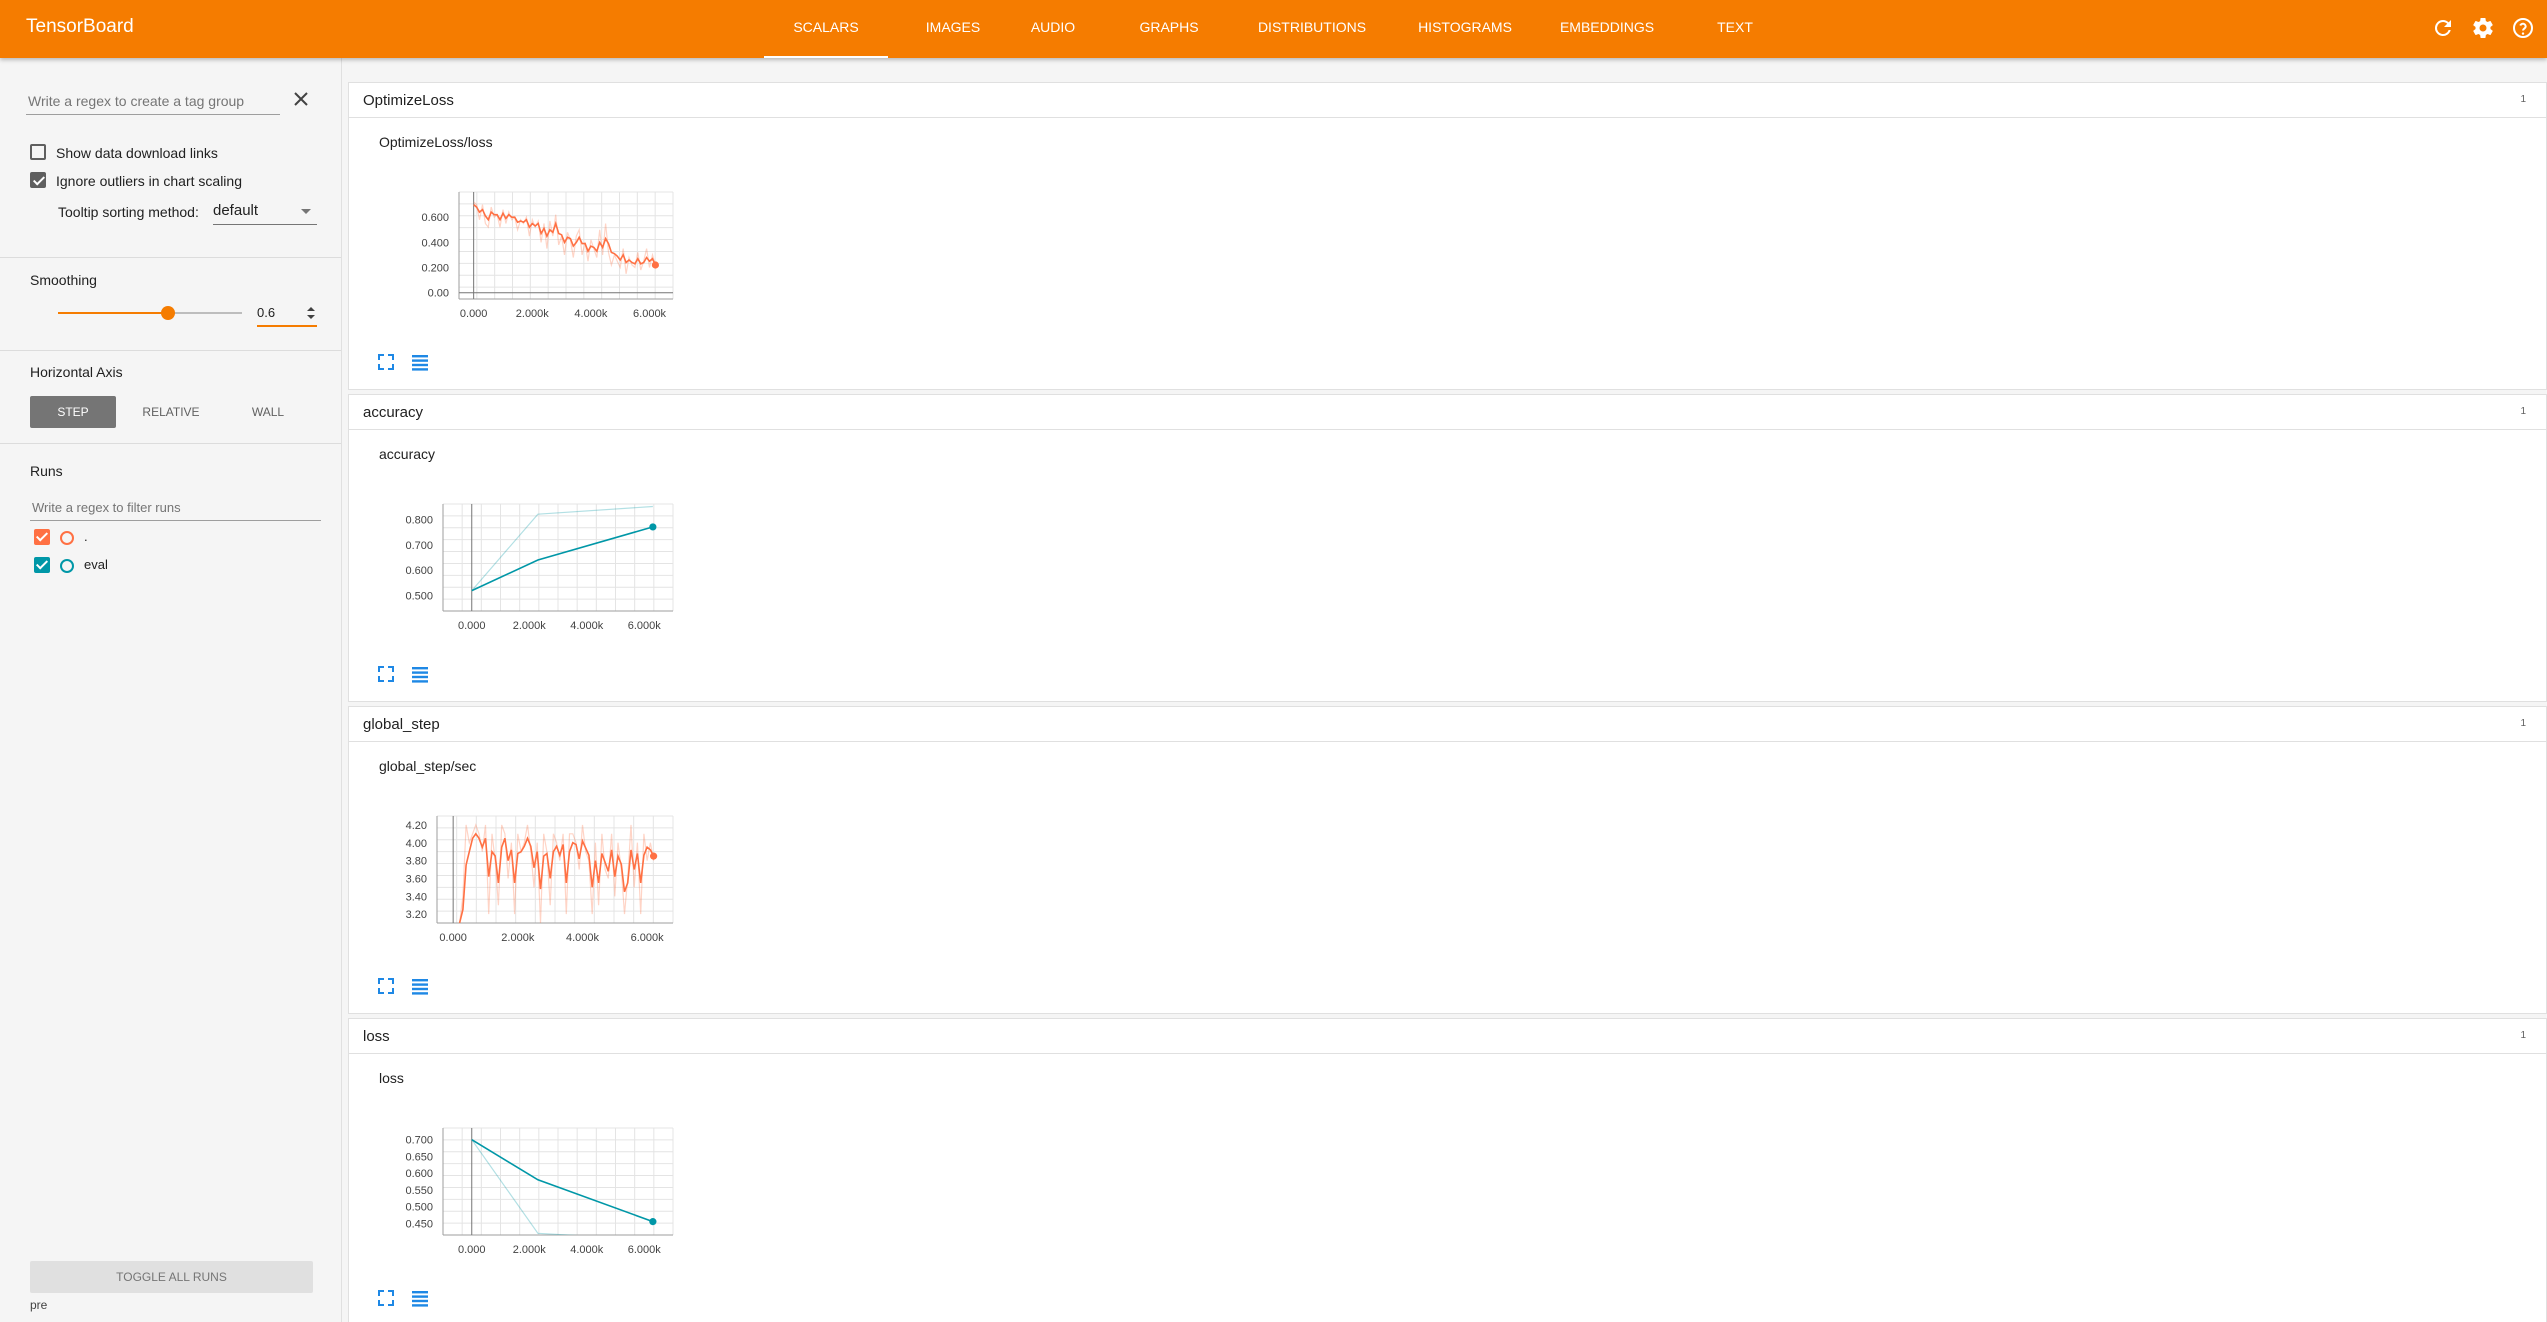 This screenshot has height=1322, width=2547. What do you see at coordinates (565, 234) in the screenshot?
I see `smoothed-series-line` at bounding box center [565, 234].